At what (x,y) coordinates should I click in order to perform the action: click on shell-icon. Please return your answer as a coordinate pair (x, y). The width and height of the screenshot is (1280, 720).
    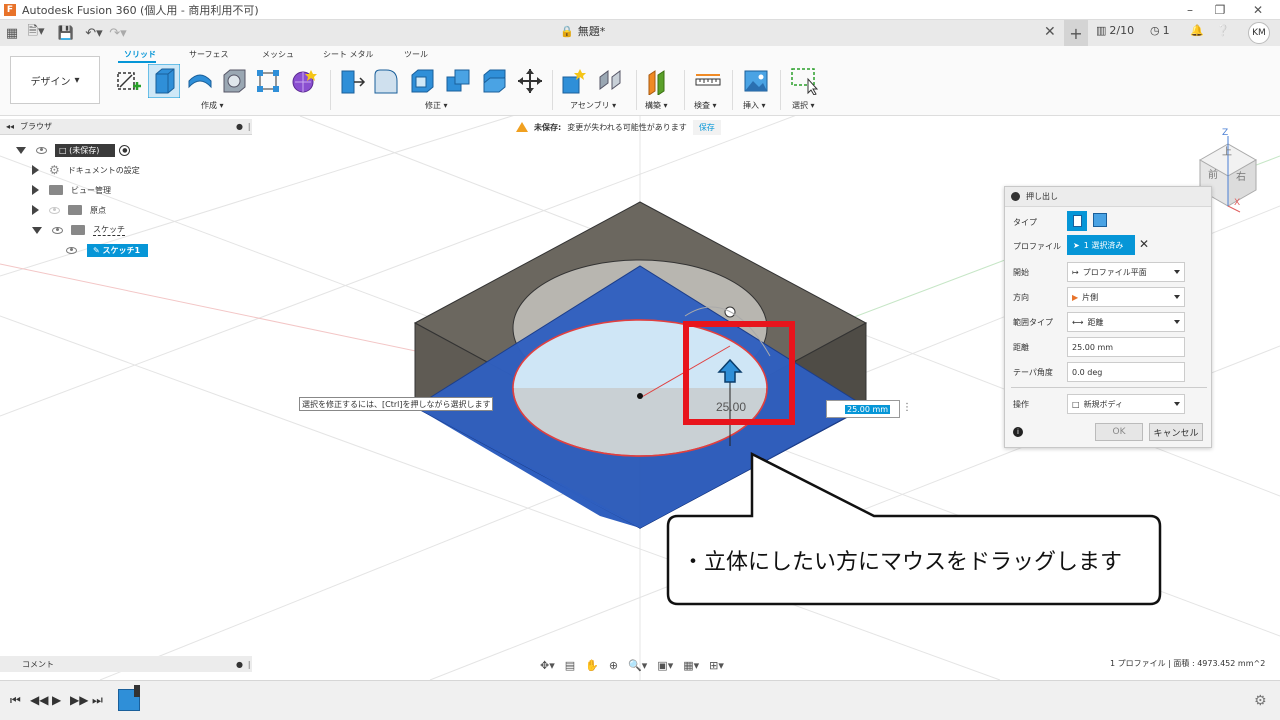
    Looking at the image, I should click on (422, 81).